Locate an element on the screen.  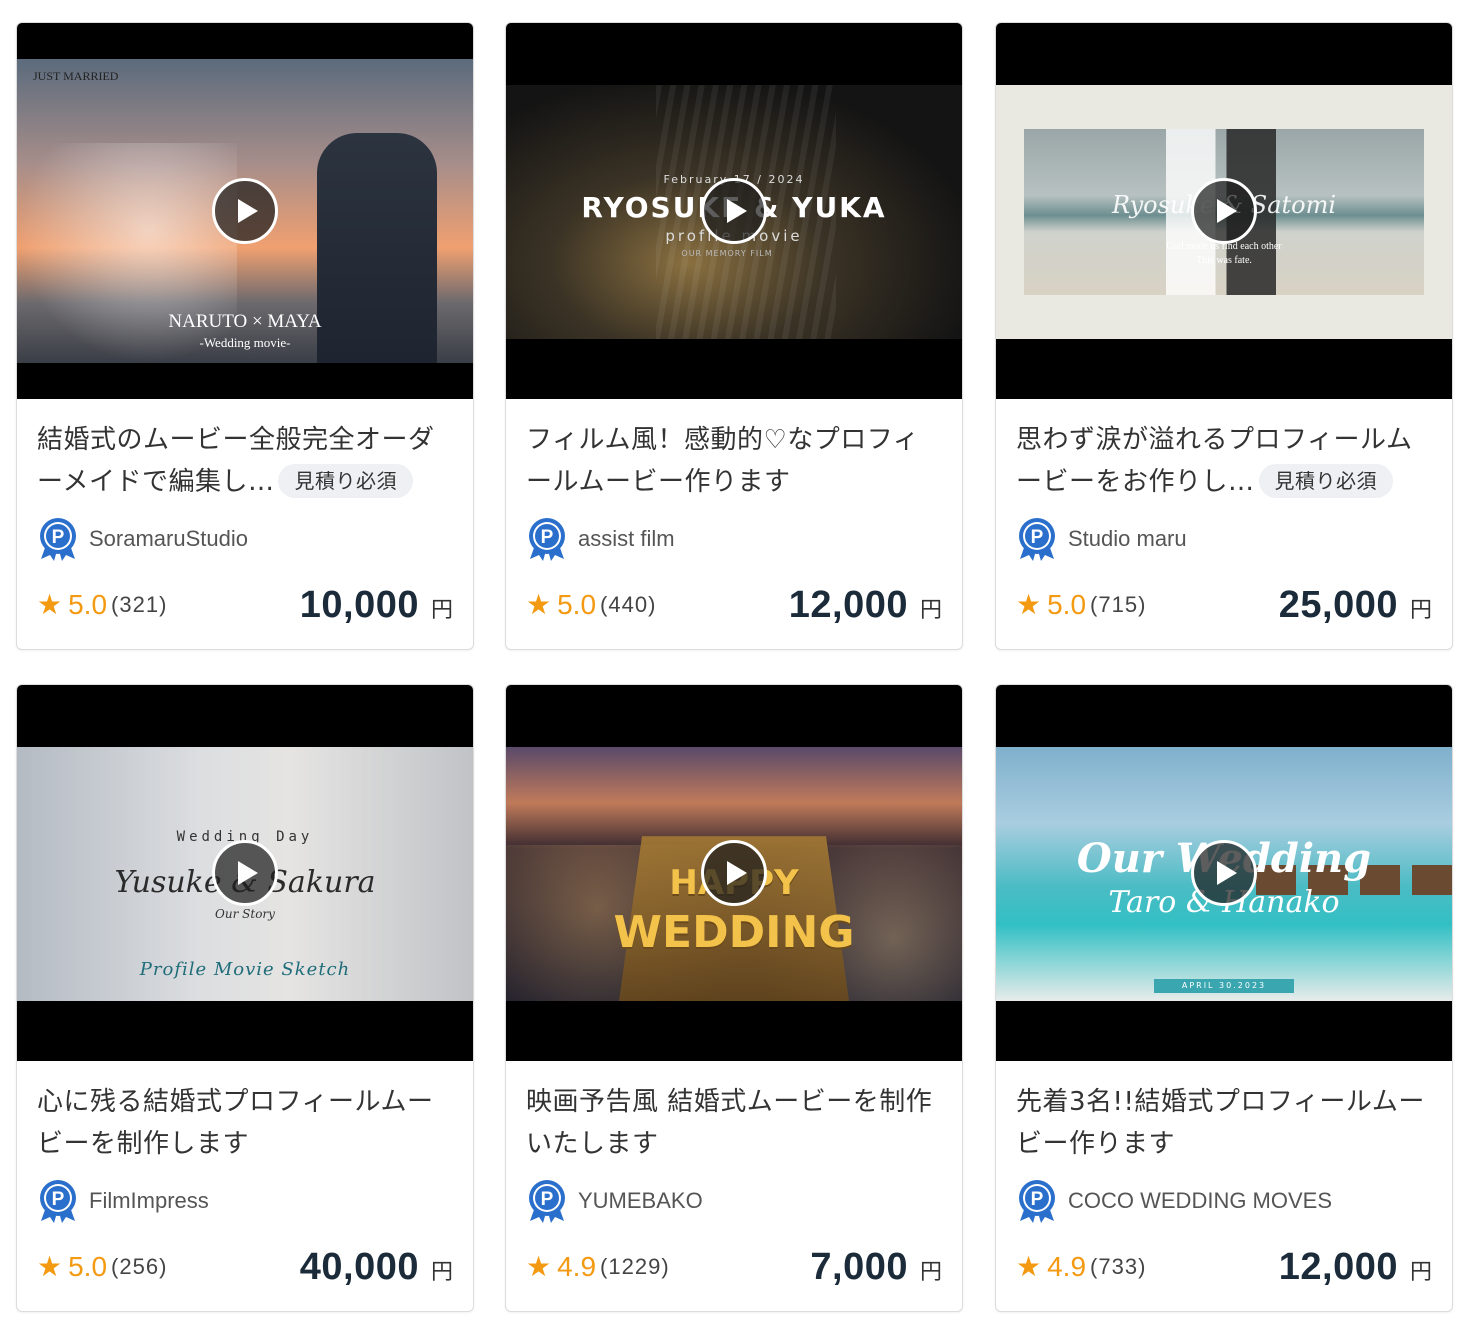
thumbnail-caption-foot: OUR MEMORY FILM is located at coordinates (727, 253).